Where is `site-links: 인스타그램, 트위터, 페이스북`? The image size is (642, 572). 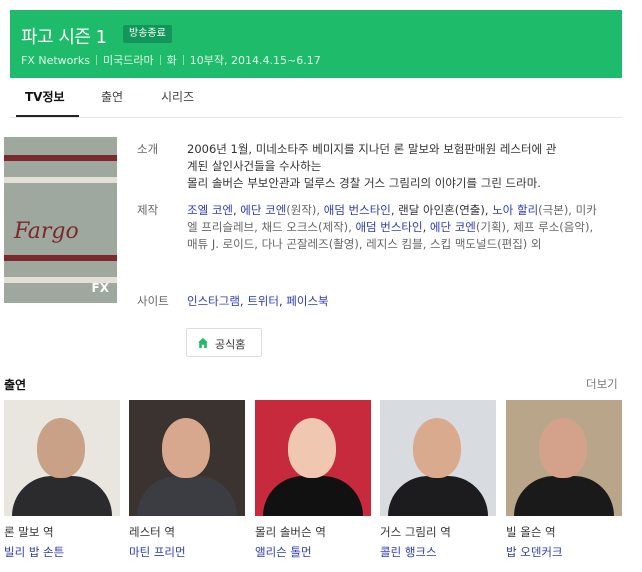 site-links: 인스타그램, 트위터, 페이스북 is located at coordinates (258, 301).